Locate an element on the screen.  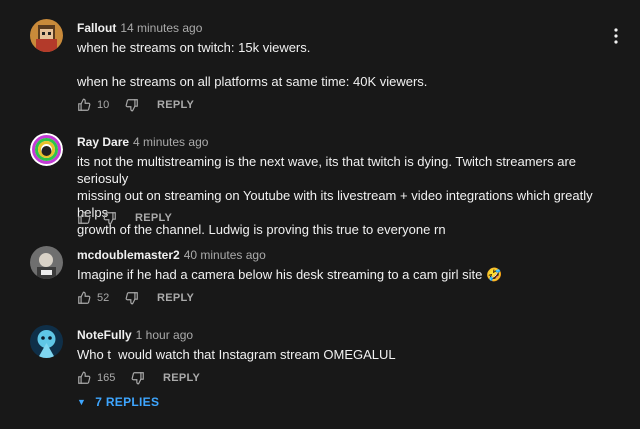
comment-author: Fallout is located at coordinates (96, 28).